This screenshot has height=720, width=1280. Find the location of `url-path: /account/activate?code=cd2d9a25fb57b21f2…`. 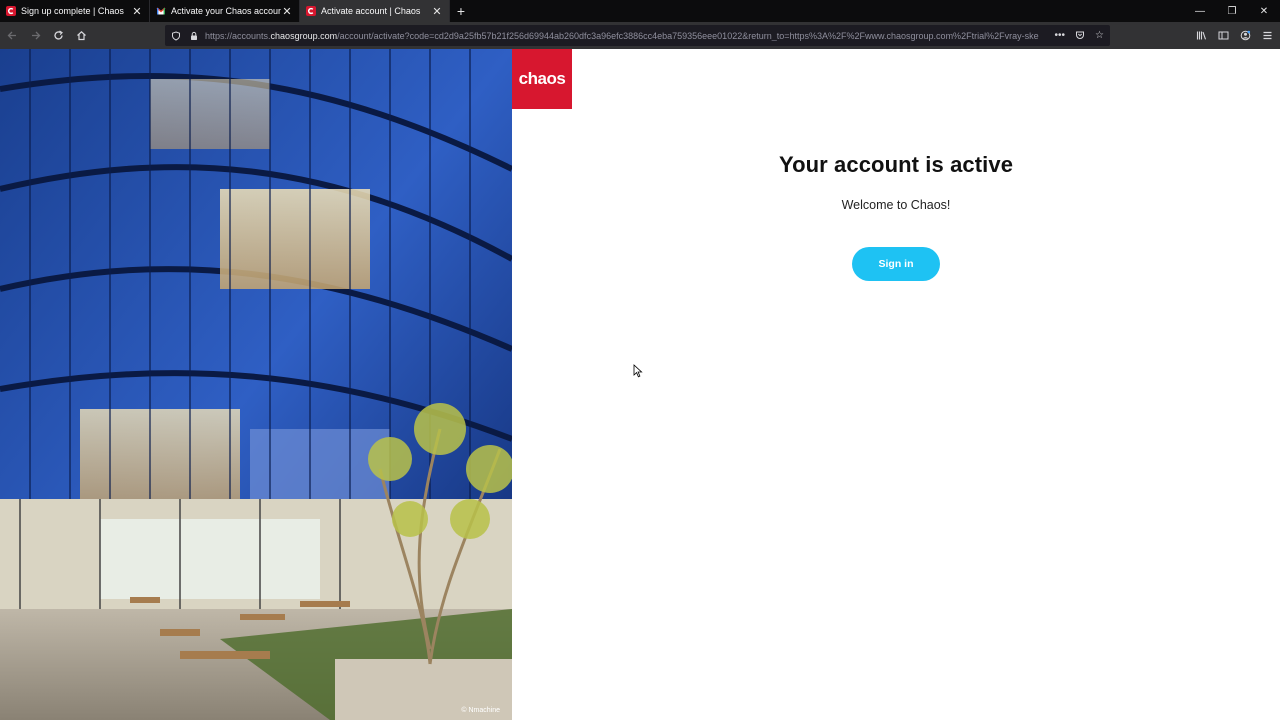

url-path: /account/activate?code=cd2d9a25fb57b21f2… is located at coordinates (688, 35).